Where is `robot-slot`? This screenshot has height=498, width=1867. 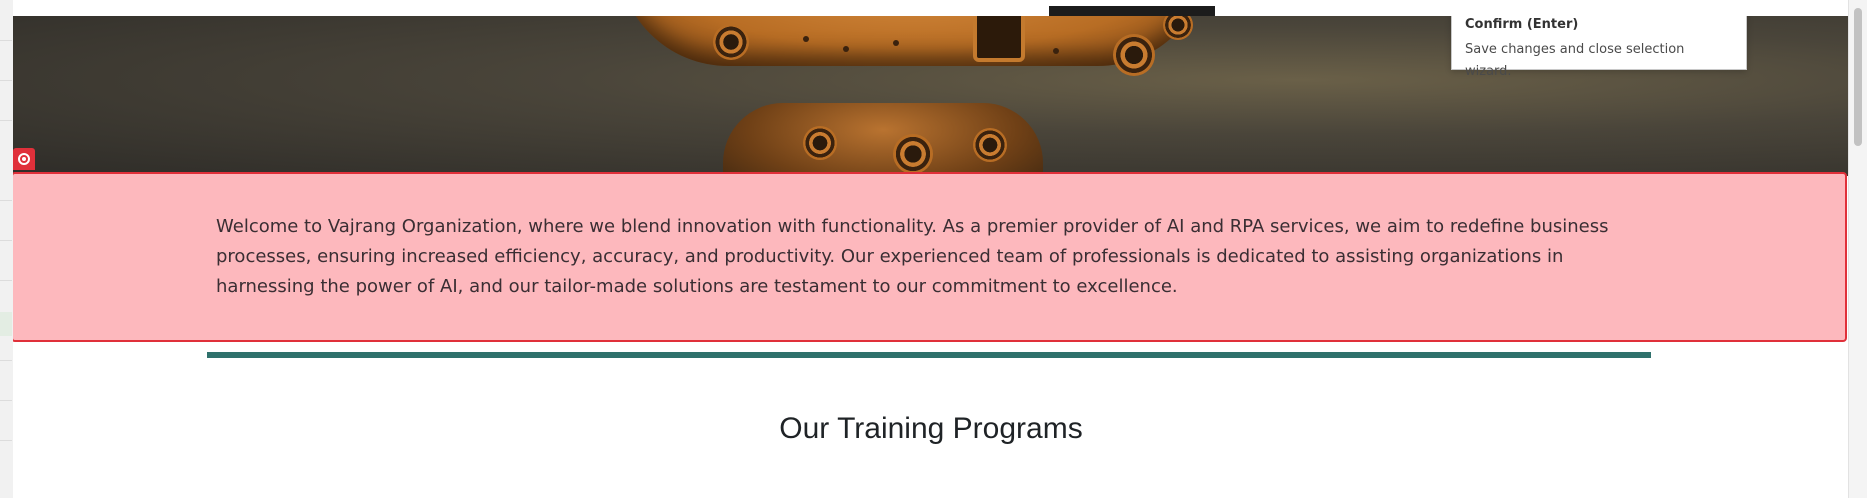 robot-slot is located at coordinates (999, 39).